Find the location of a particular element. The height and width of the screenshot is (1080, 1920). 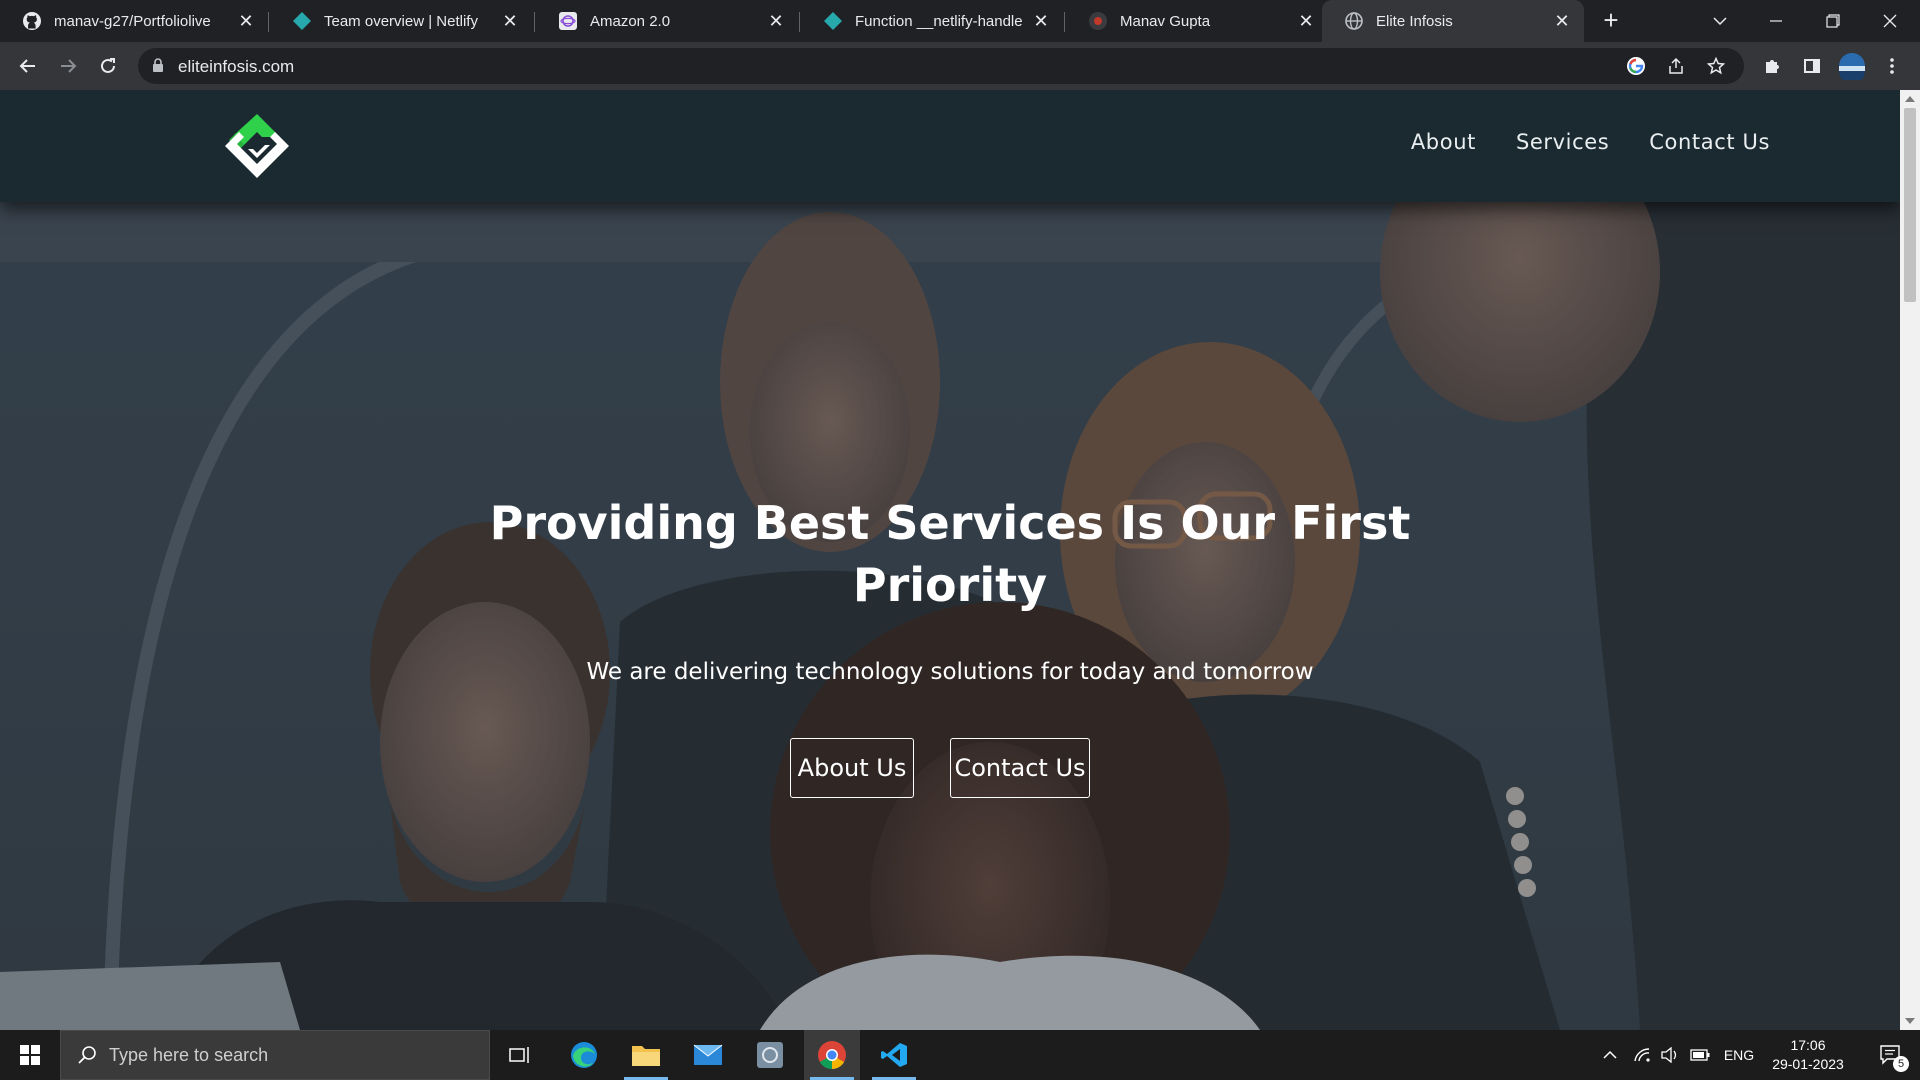

reload-icon is located at coordinates (108, 65).